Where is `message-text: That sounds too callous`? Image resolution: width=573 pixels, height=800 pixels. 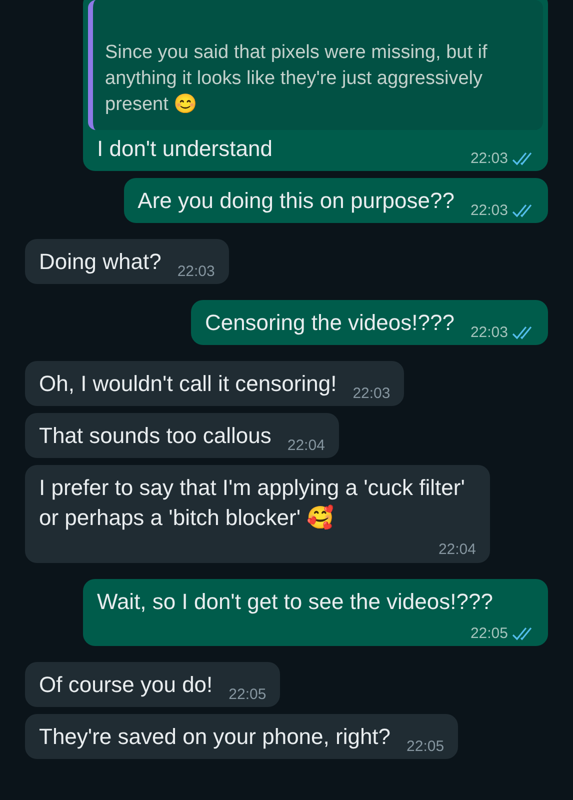
message-text: That sounds too callous is located at coordinates (155, 436).